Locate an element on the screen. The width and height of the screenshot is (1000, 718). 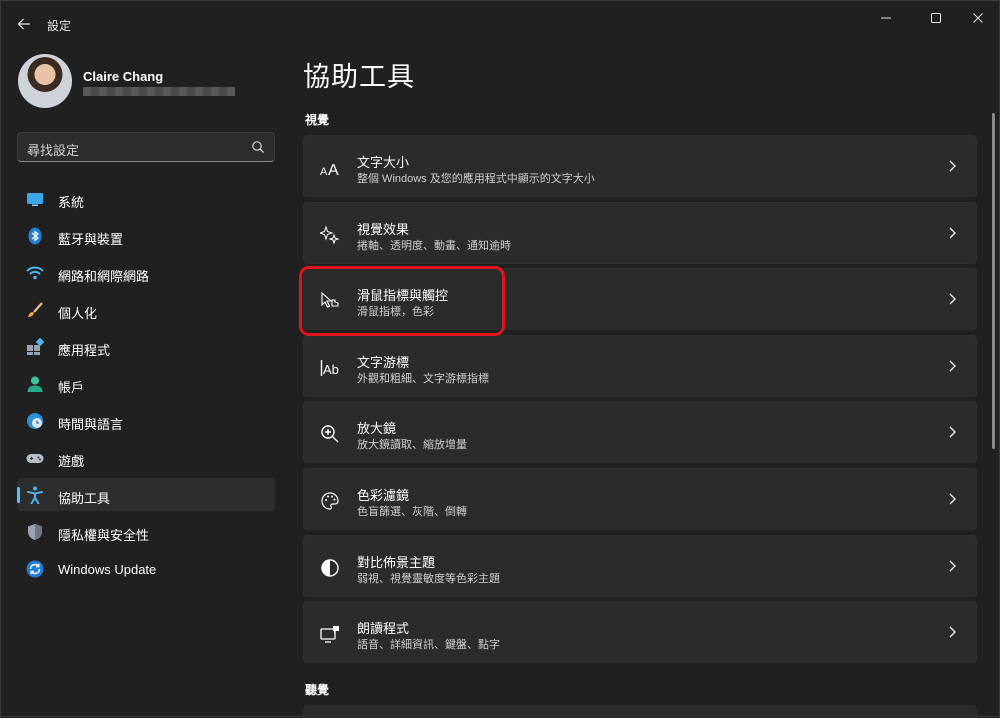
card-subtitle: 弱視、視覺靈敏度等色彩主題 is located at coordinates (428, 578).